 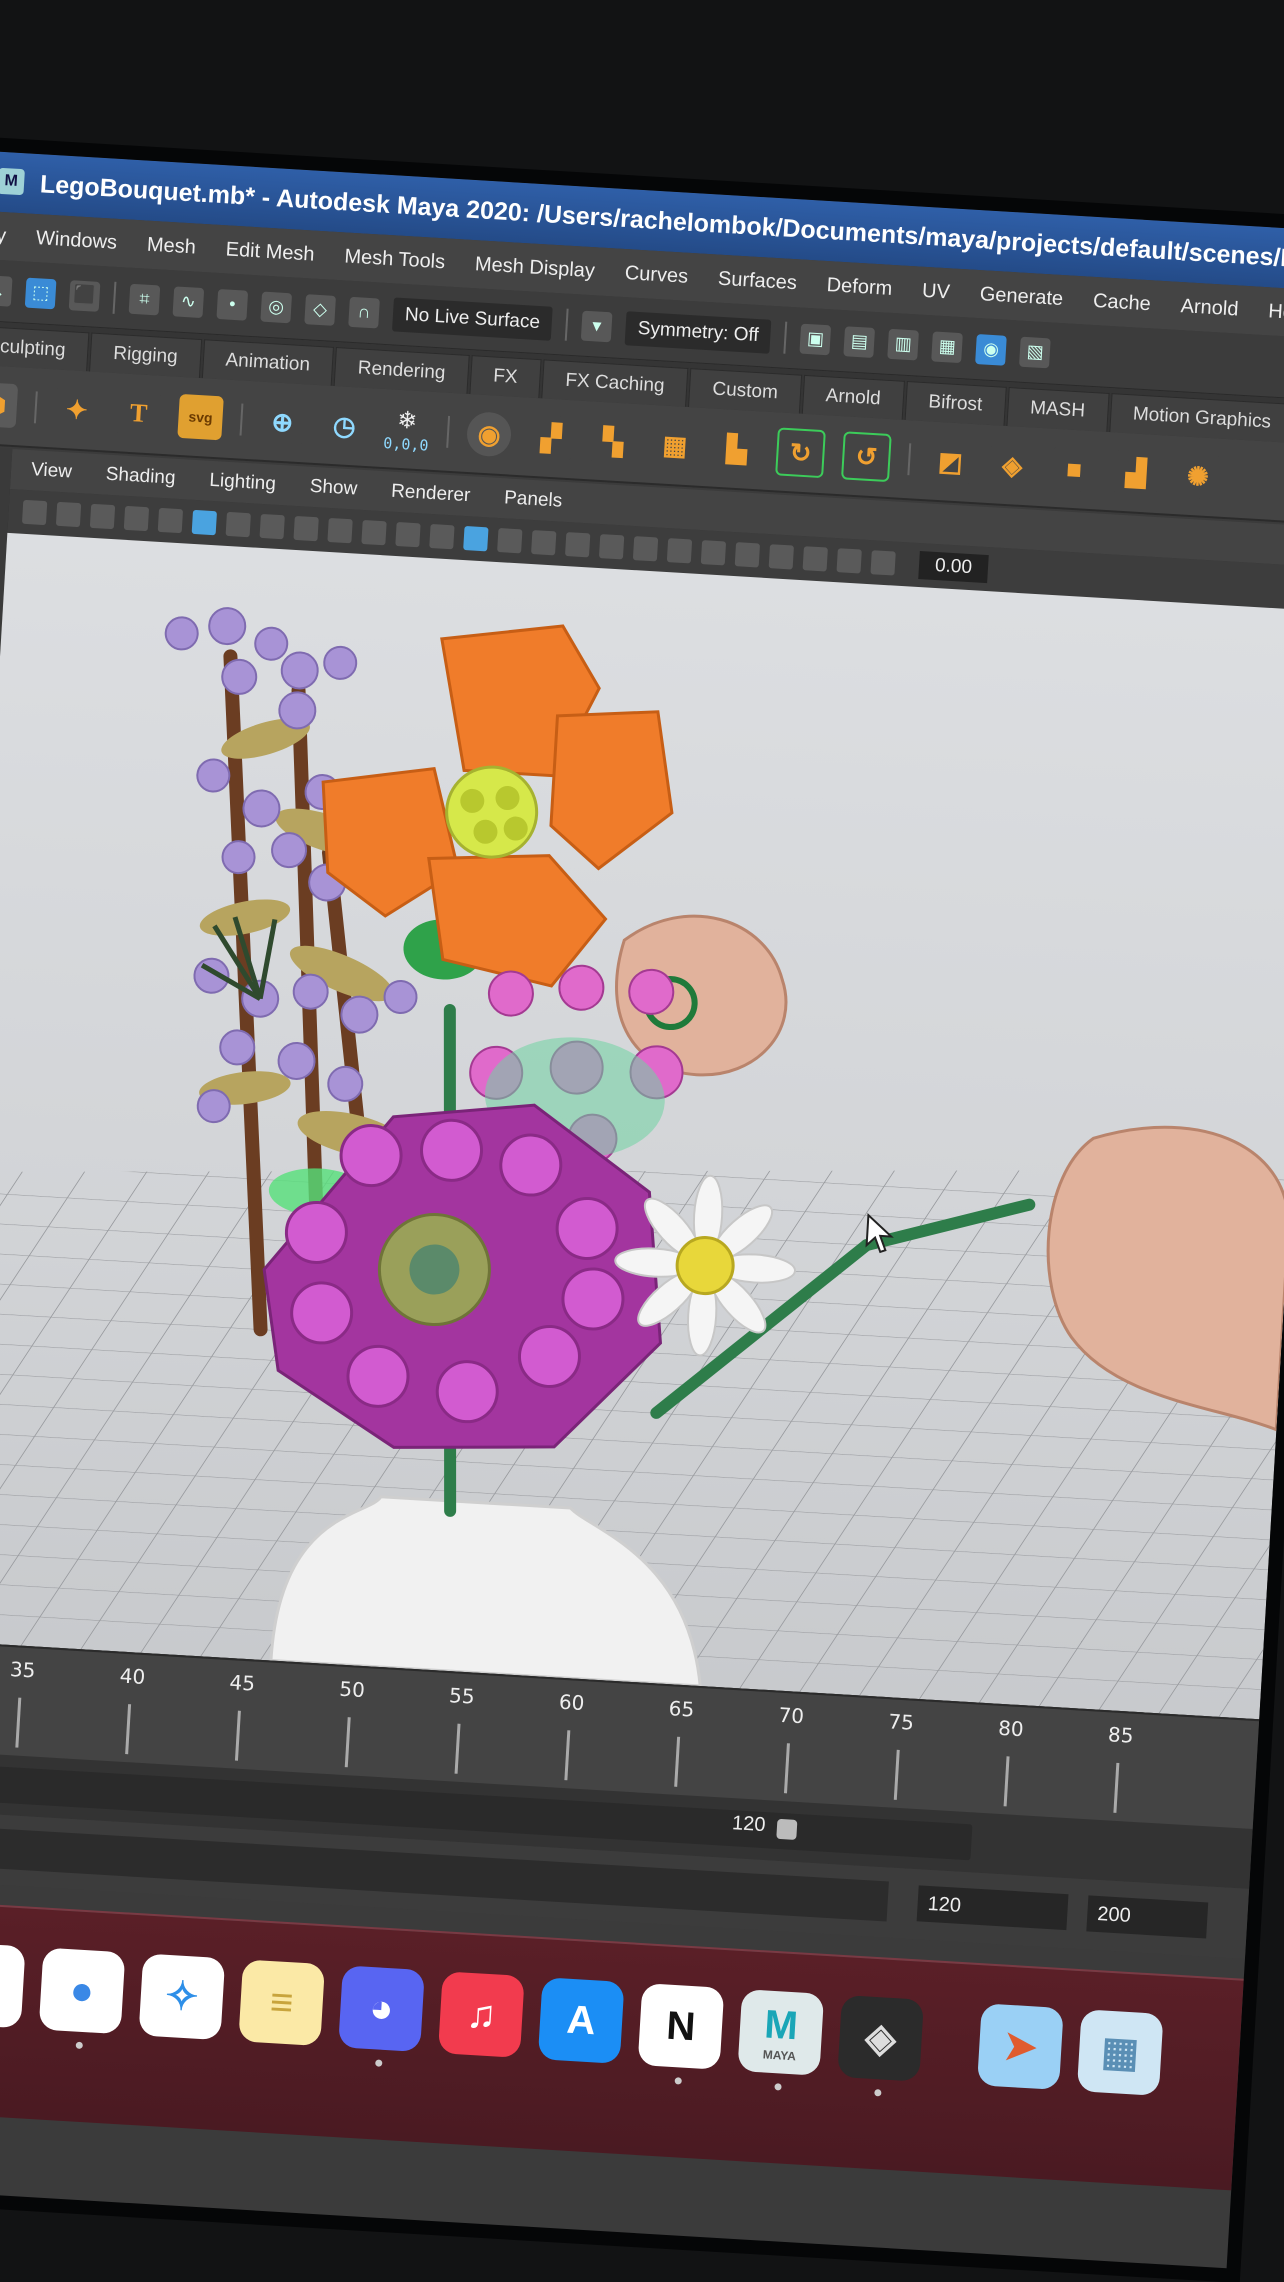 What do you see at coordinates (787, 1829) in the screenshot?
I see `range-lock-icon` at bounding box center [787, 1829].